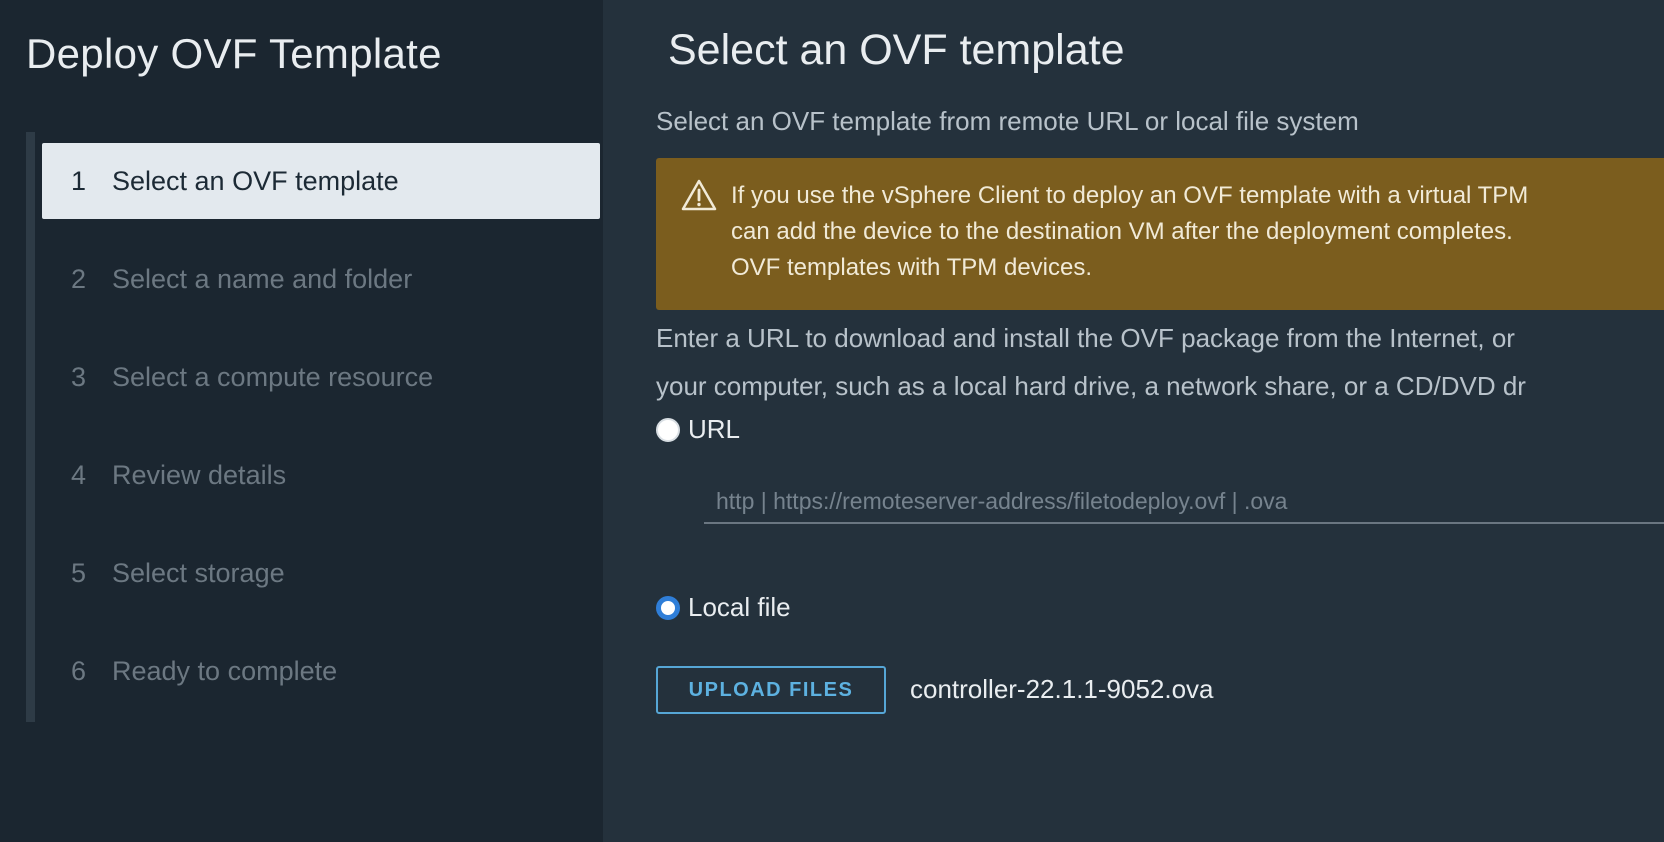 This screenshot has height=842, width=1664. I want to click on url-radio-option: URL, so click(698, 429).